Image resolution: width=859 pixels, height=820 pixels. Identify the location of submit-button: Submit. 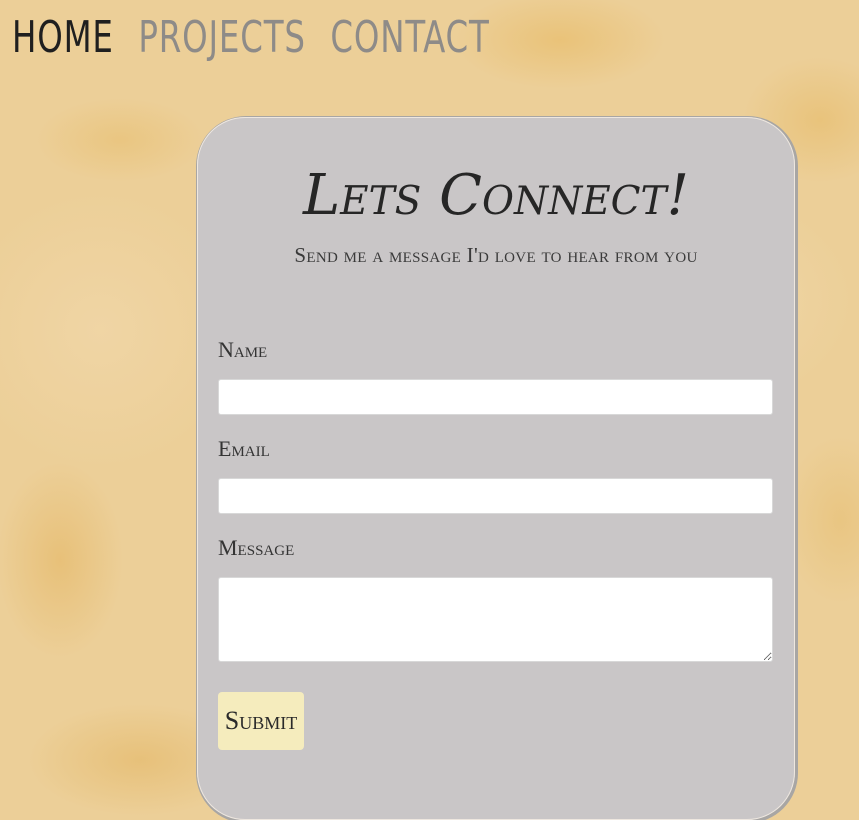
(261, 721).